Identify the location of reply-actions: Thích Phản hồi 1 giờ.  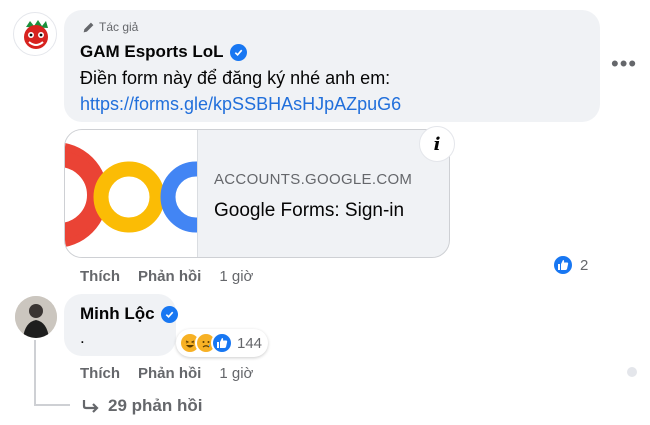
(166, 373).